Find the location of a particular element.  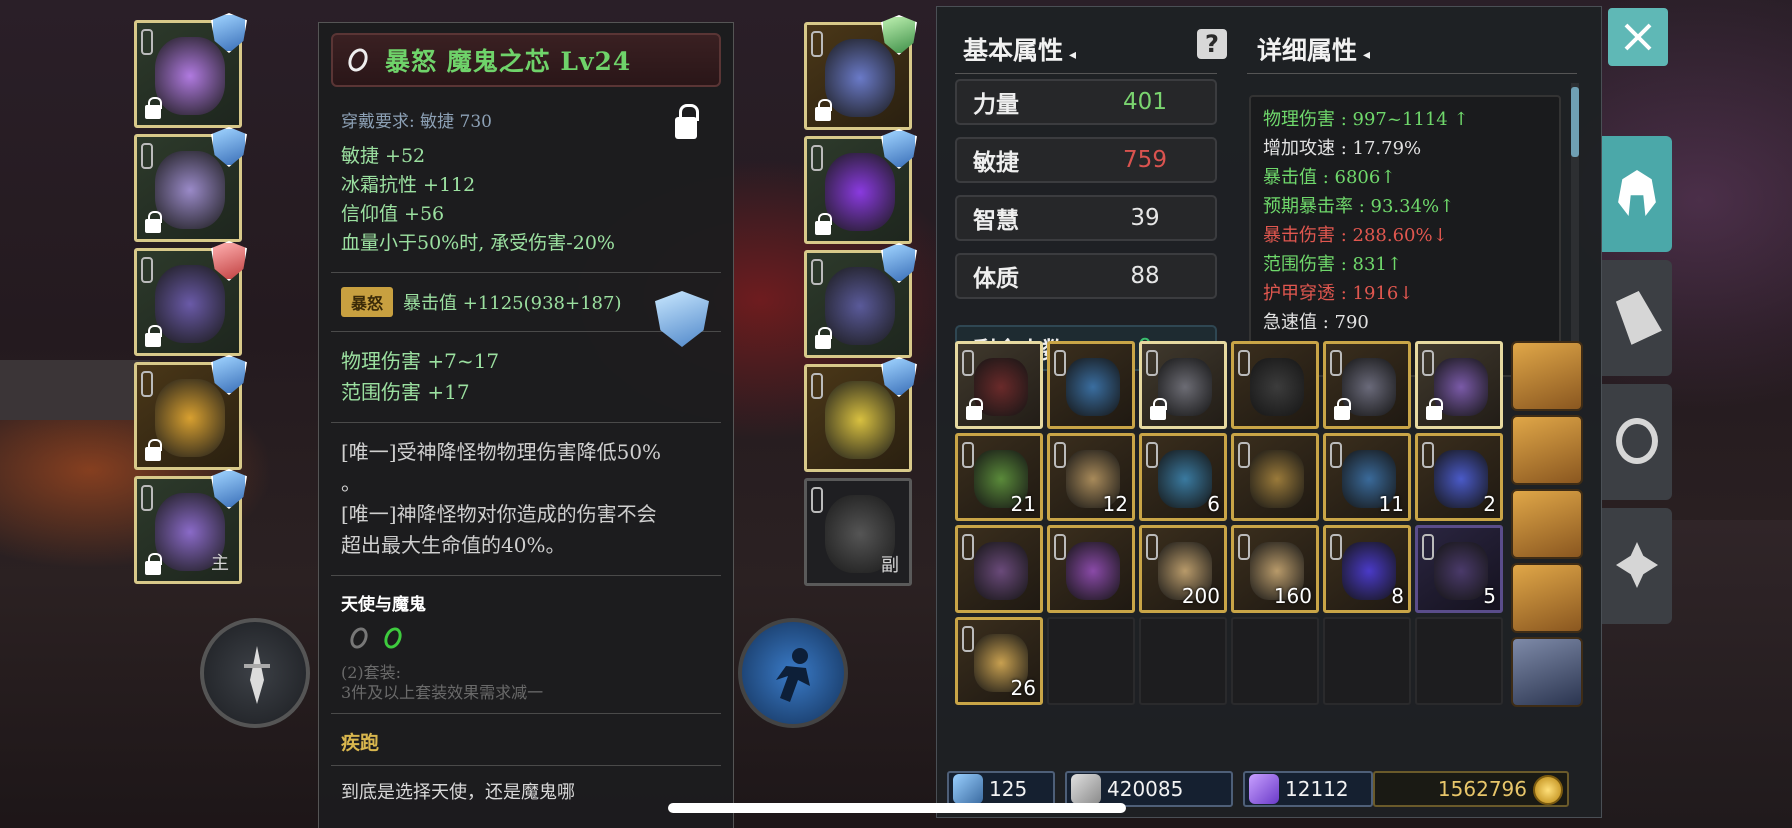

inventory-slot: 6 is located at coordinates (1183, 477).